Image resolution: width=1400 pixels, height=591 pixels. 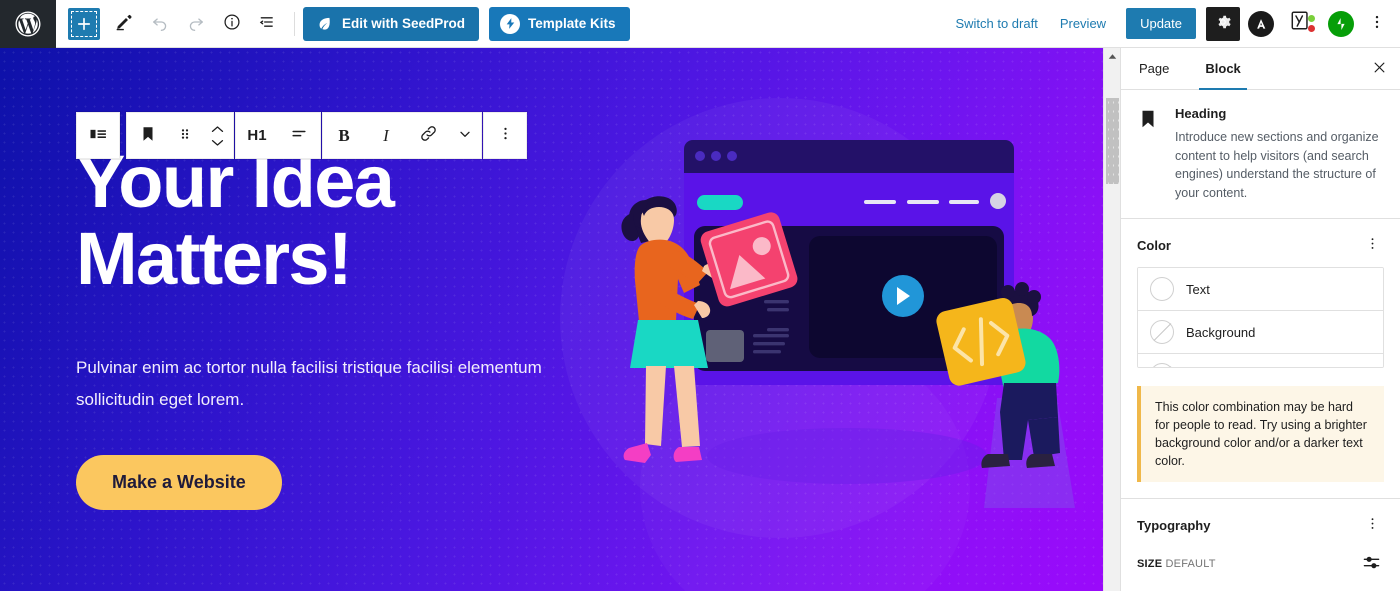 What do you see at coordinates (1111, 319) in the screenshot?
I see `canvas-vertical-scrollbar` at bounding box center [1111, 319].